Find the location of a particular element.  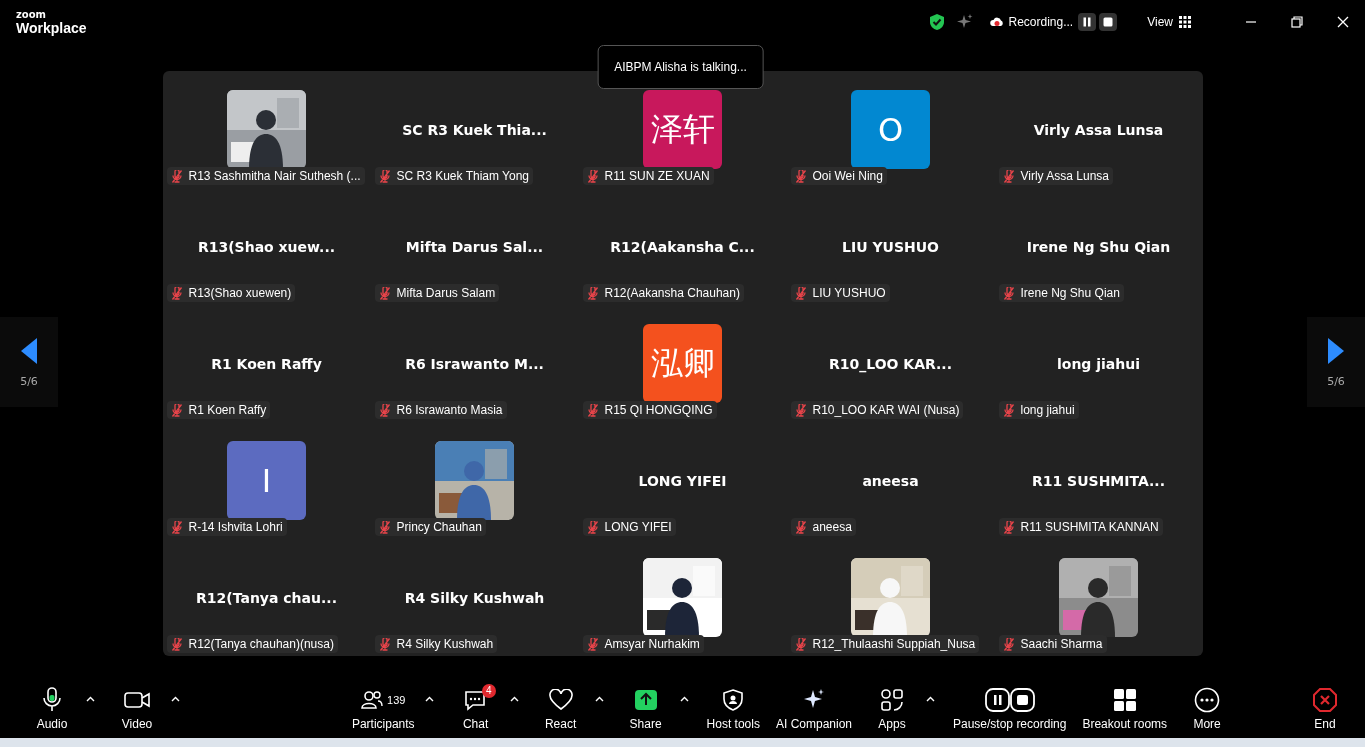

people-icon is located at coordinates (372, 700).